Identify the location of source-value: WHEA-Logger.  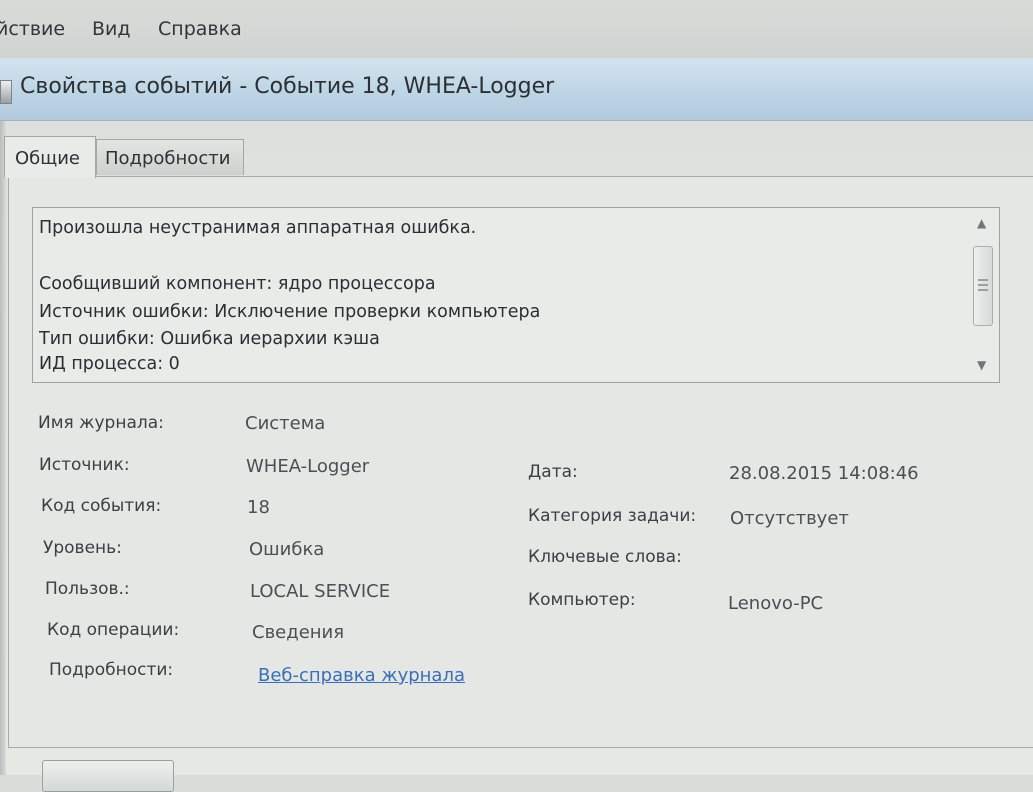
(308, 466).